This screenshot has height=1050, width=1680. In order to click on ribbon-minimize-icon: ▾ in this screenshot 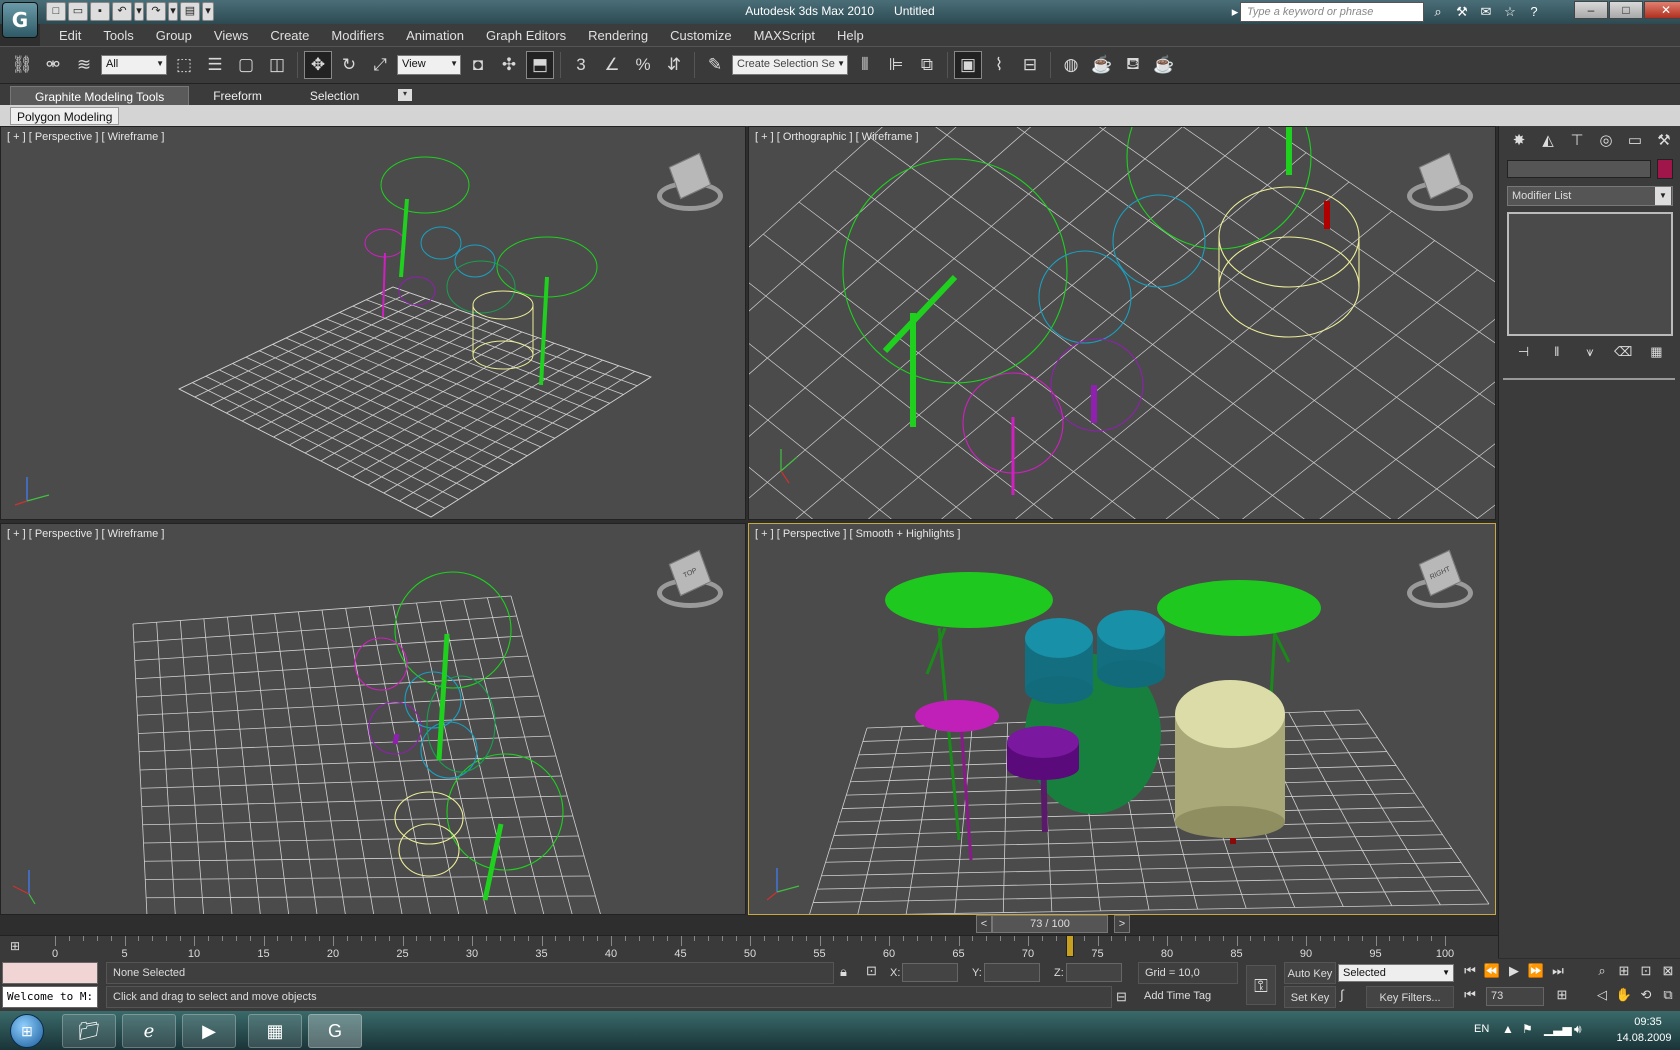, I will do `click(405, 95)`.